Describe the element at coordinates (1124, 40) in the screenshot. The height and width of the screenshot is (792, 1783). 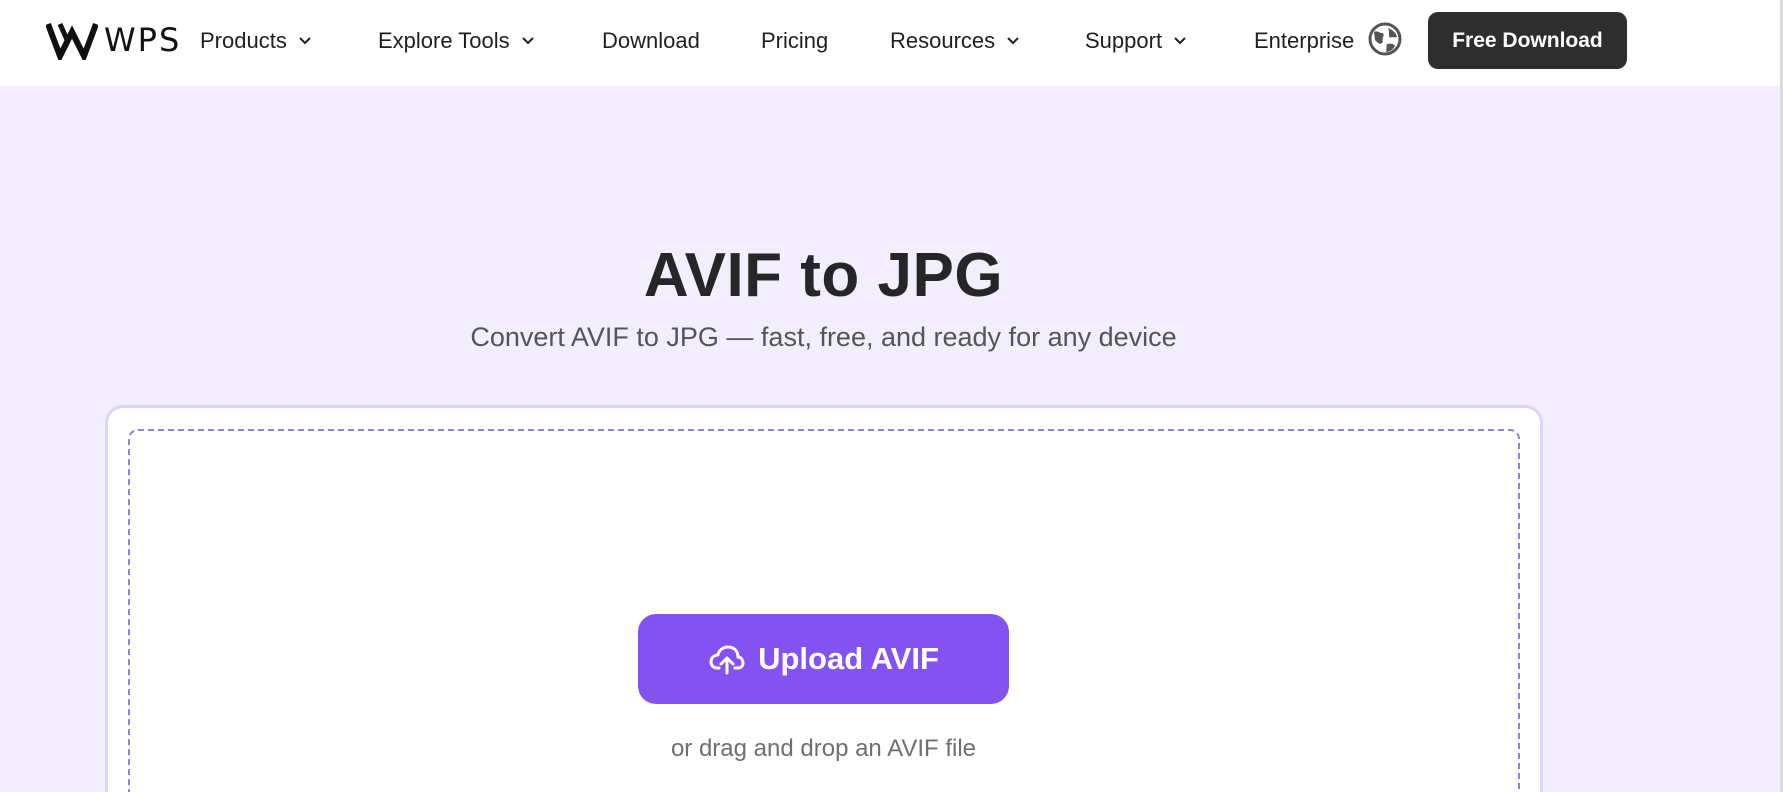
I see `nav-label: Support` at that location.